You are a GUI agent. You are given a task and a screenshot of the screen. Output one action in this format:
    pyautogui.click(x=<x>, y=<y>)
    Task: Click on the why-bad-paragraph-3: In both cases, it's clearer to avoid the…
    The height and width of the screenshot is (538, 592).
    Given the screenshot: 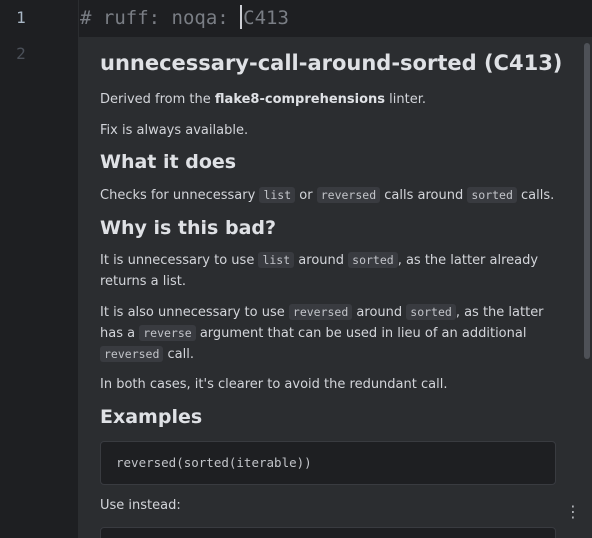 What is the action you would take?
    pyautogui.click(x=274, y=384)
    